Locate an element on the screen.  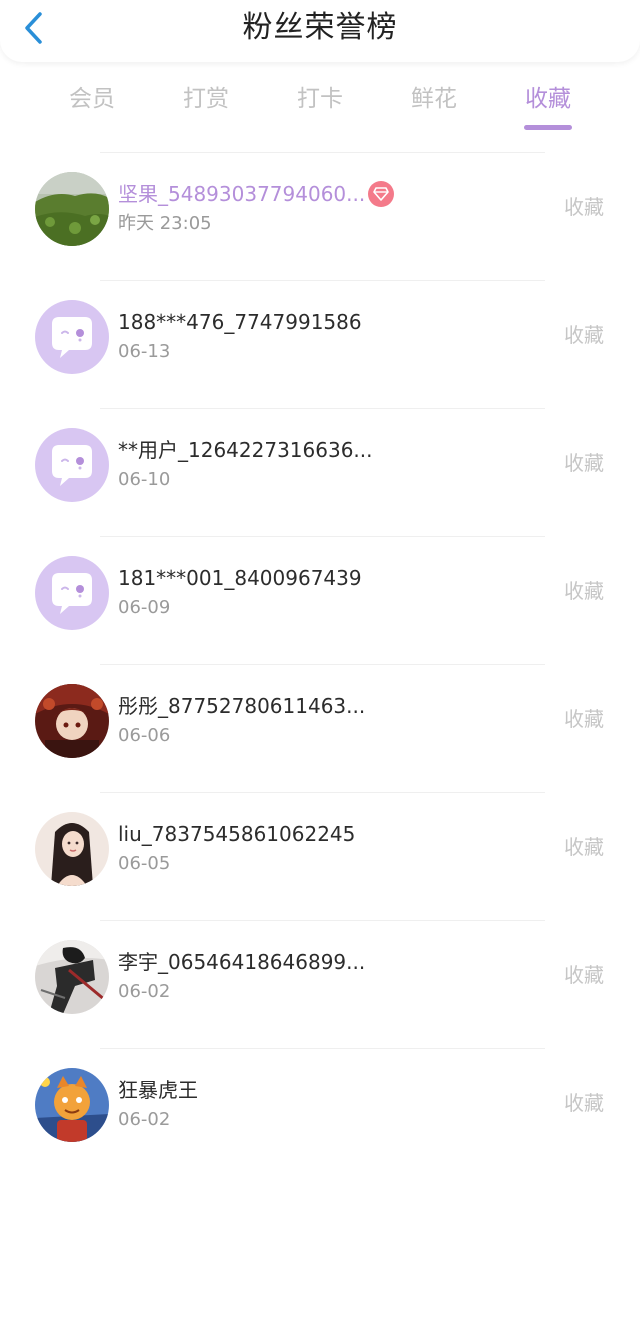
fan-name: 狂暴虎王 is located at coordinates (158, 1090).